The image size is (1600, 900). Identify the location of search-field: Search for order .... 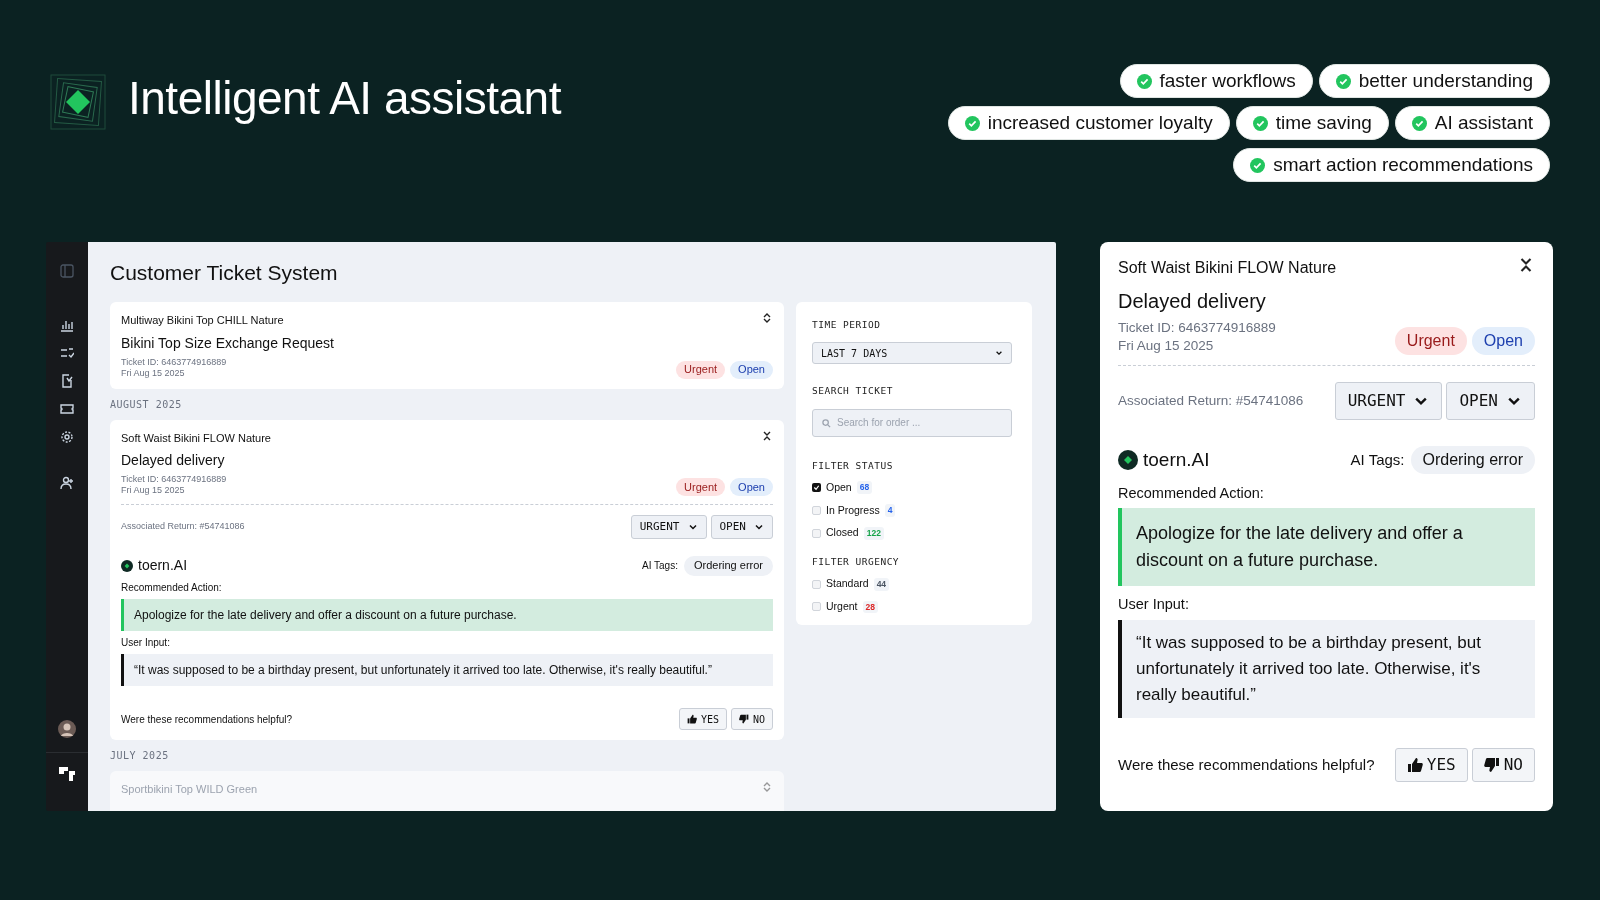
(912, 422).